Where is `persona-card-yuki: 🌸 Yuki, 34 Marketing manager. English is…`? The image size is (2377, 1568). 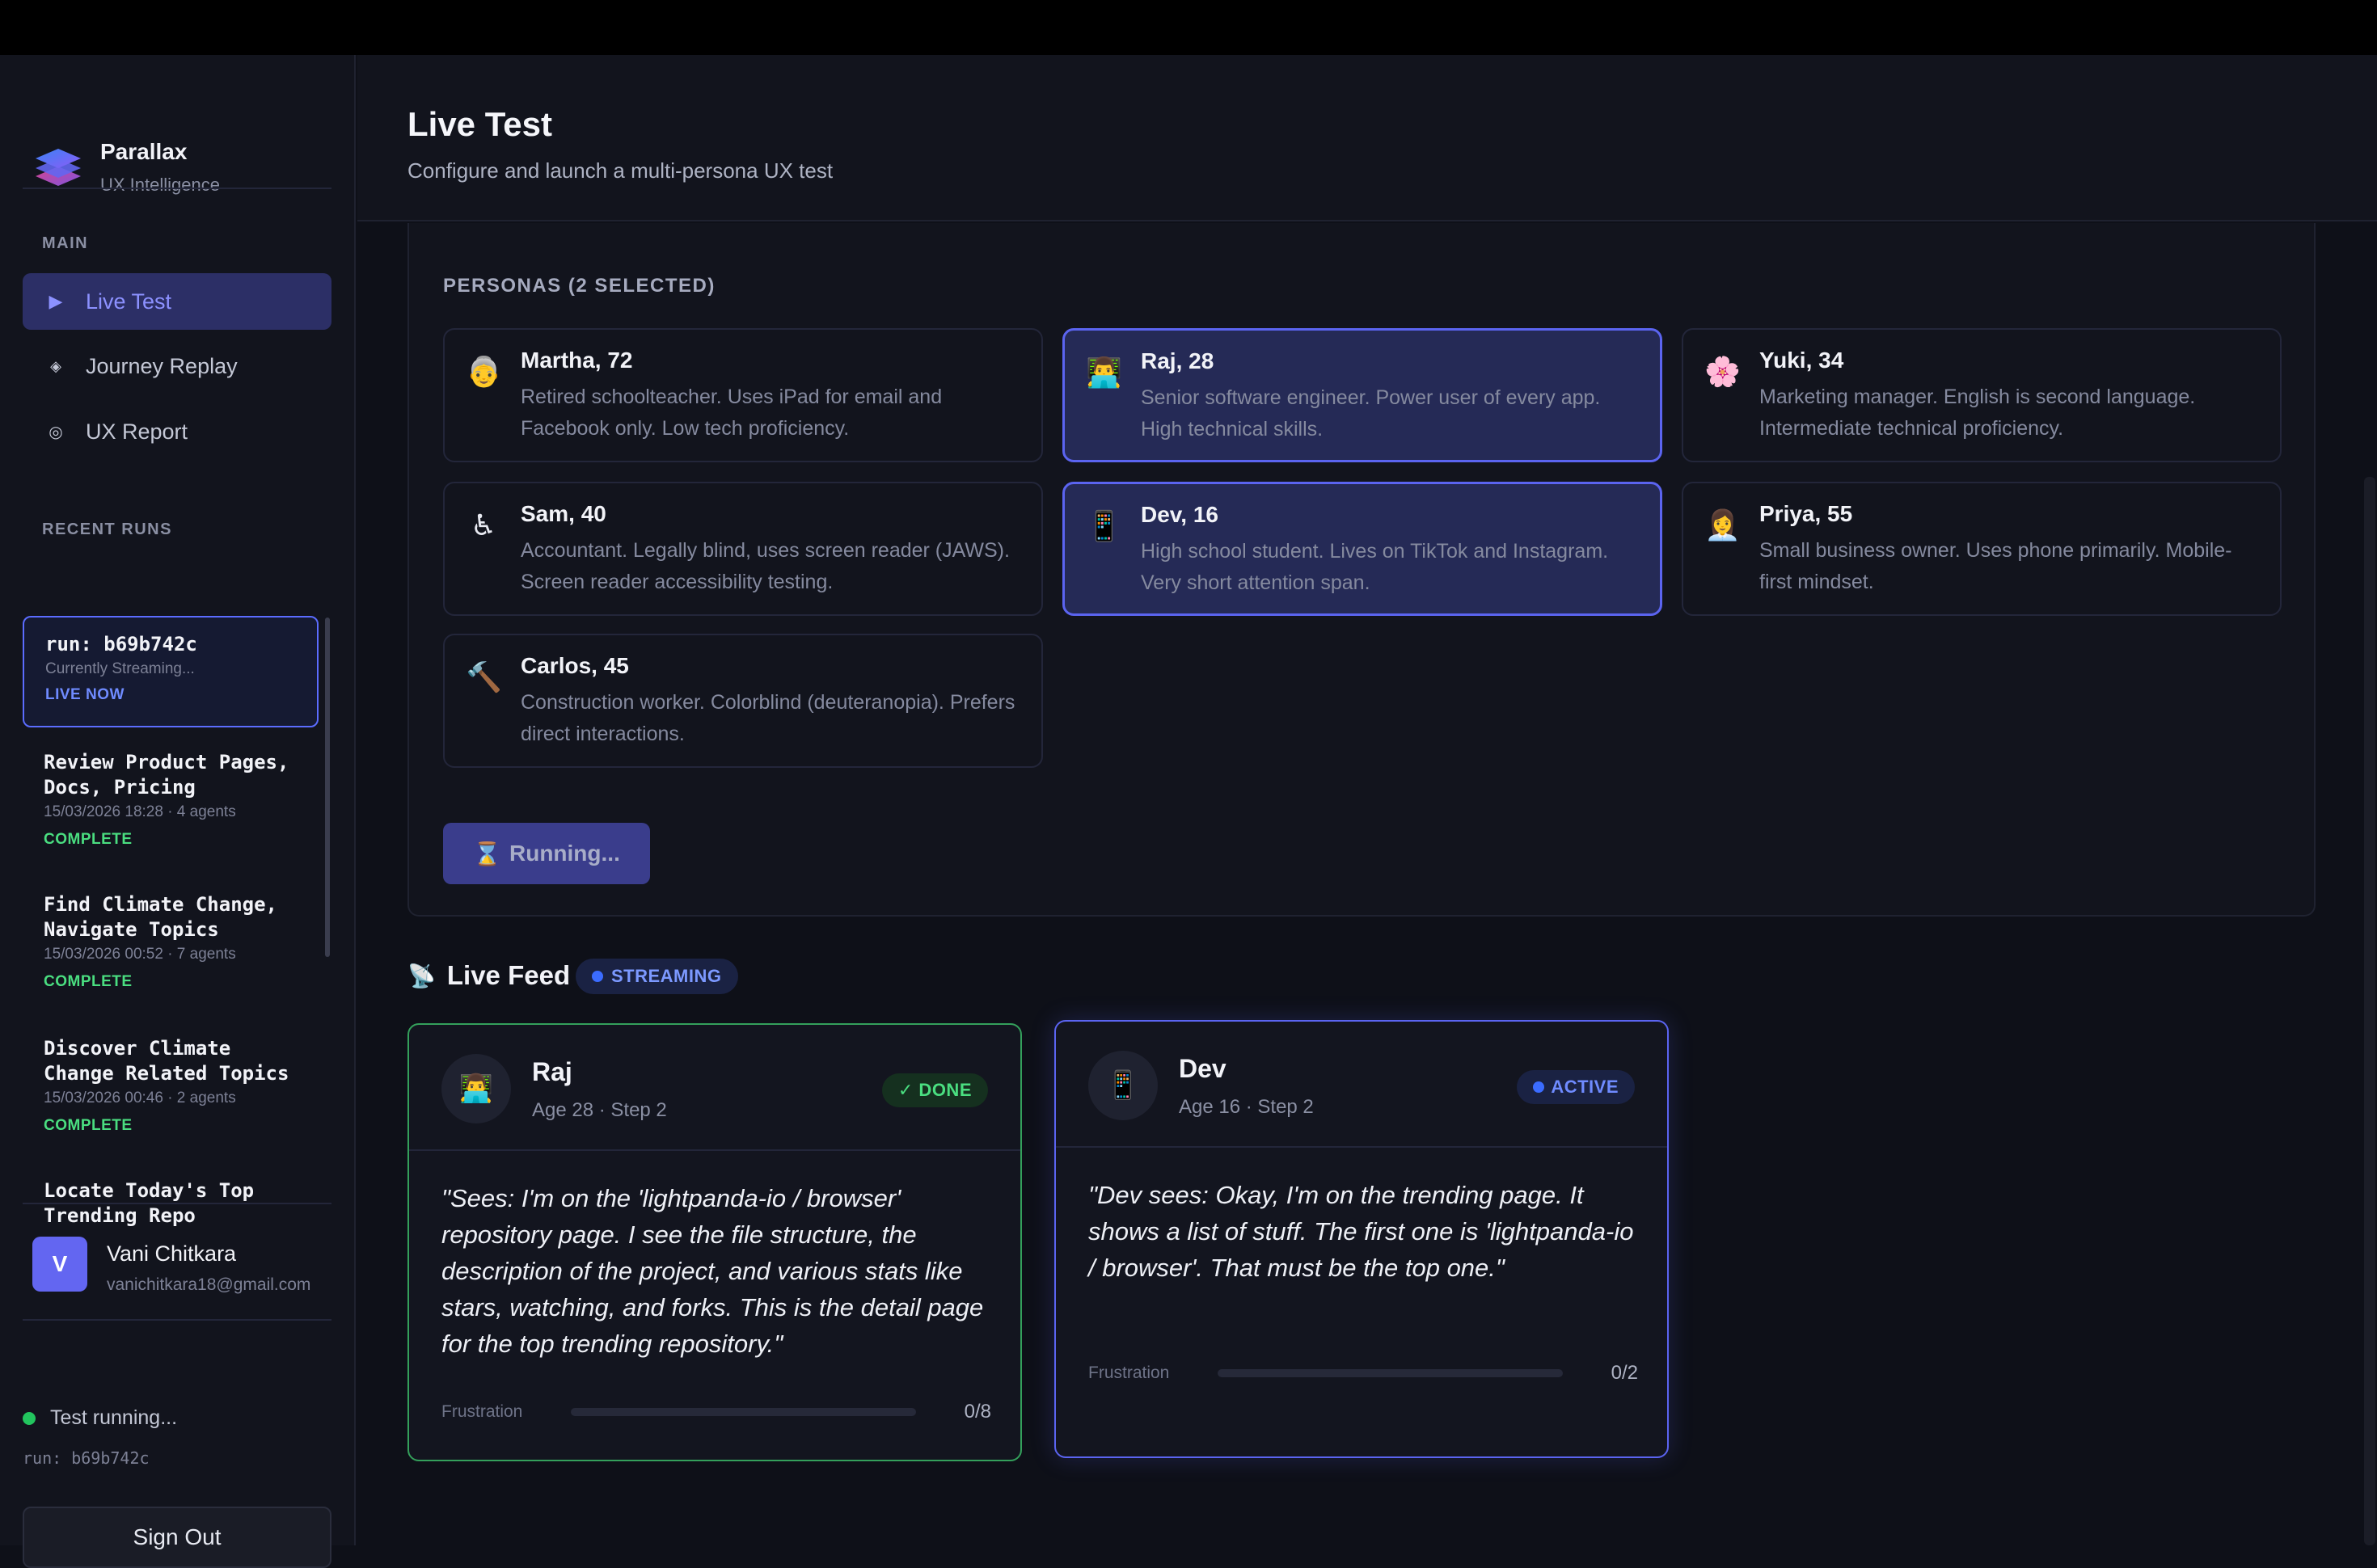 persona-card-yuki: 🌸 Yuki, 34 Marketing manager. English is… is located at coordinates (1982, 395).